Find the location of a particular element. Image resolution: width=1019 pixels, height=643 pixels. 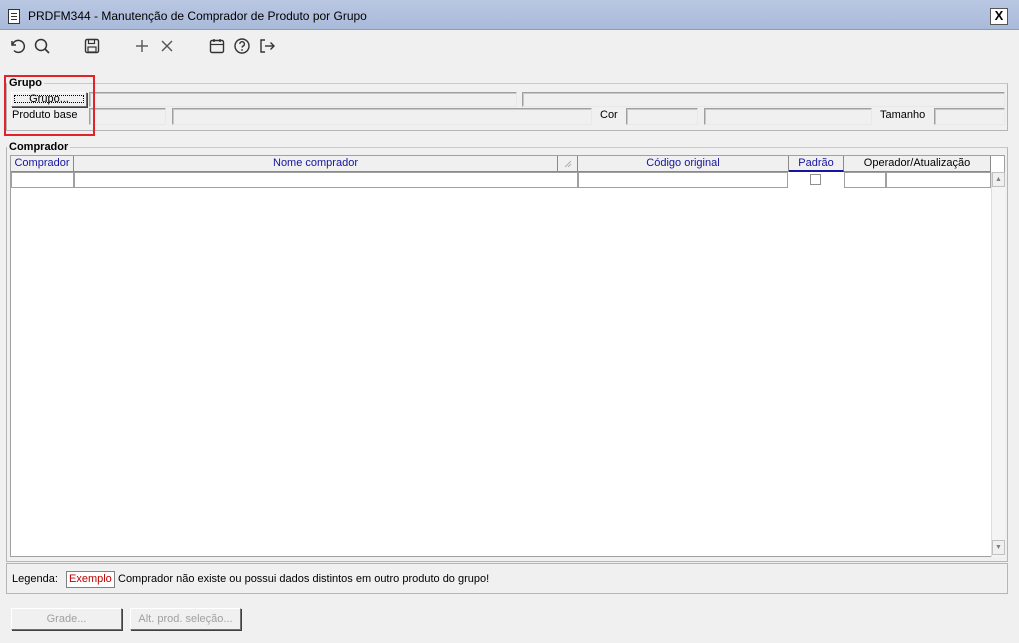

column-header-padrao: Padrão is located at coordinates (816, 164).